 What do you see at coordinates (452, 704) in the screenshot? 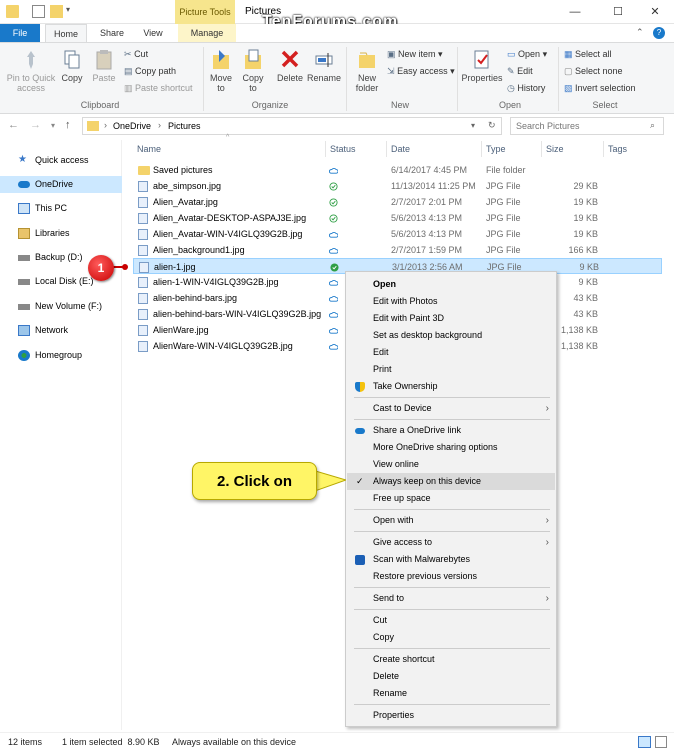
I see `menu-separator` at bounding box center [452, 704].